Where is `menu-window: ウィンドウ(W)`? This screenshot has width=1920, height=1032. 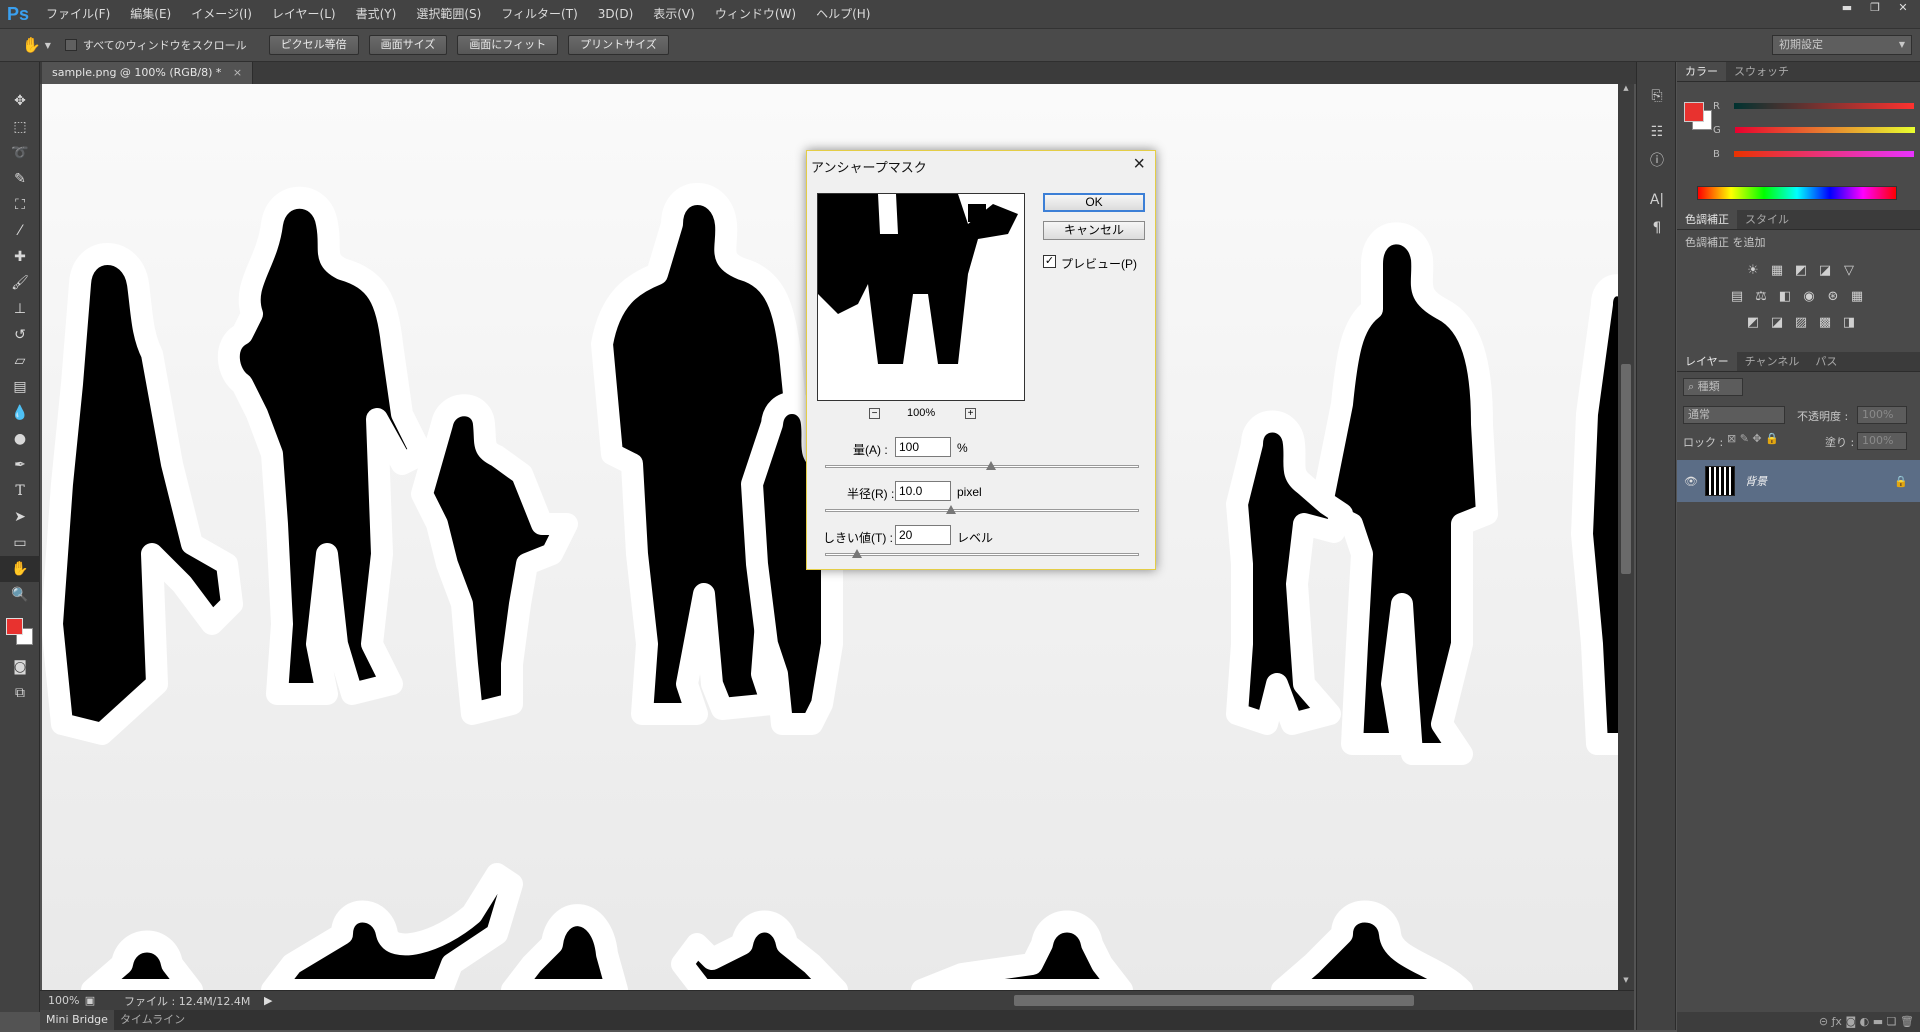 menu-window: ウィンドウ(W) is located at coordinates (755, 14).